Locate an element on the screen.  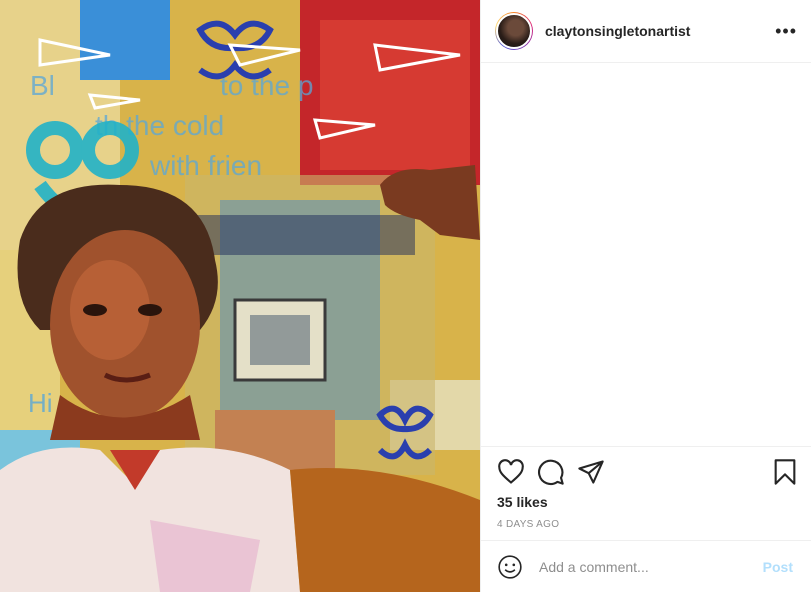
comment-icon is located at coordinates (551, 472).